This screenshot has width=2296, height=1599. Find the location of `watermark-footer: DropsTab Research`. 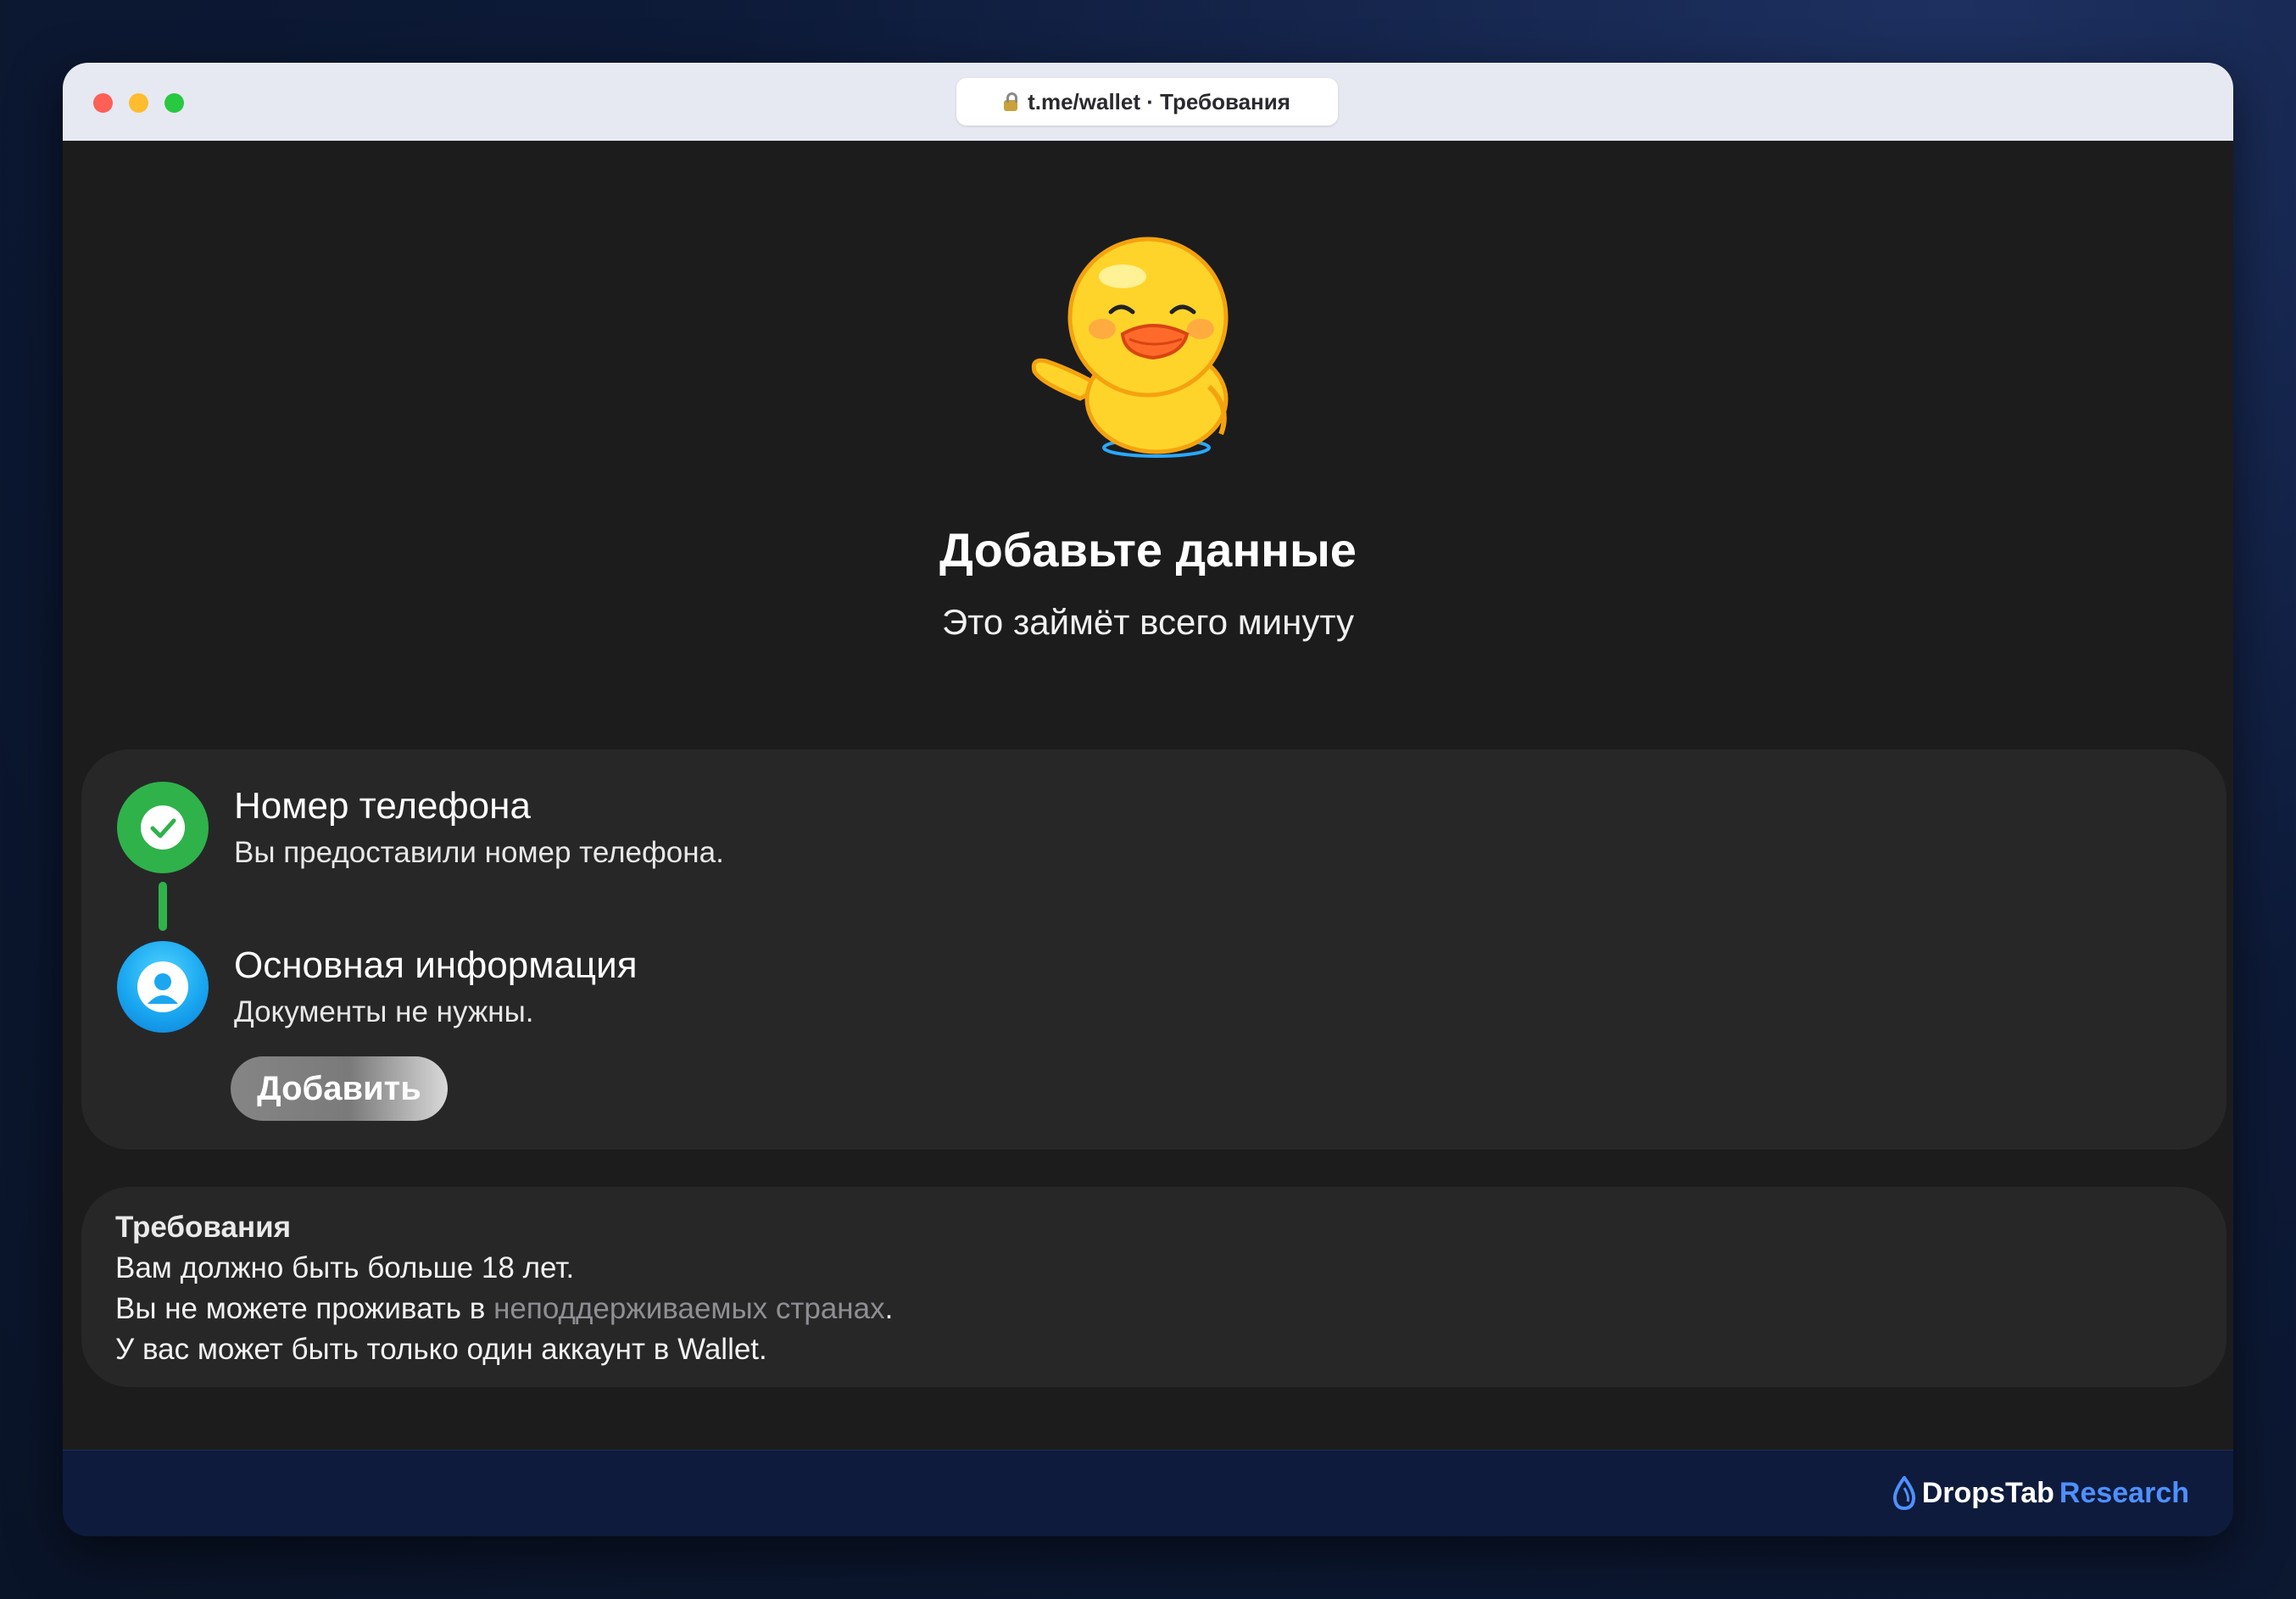

watermark-footer: DropsTab Research is located at coordinates (1148, 1493).